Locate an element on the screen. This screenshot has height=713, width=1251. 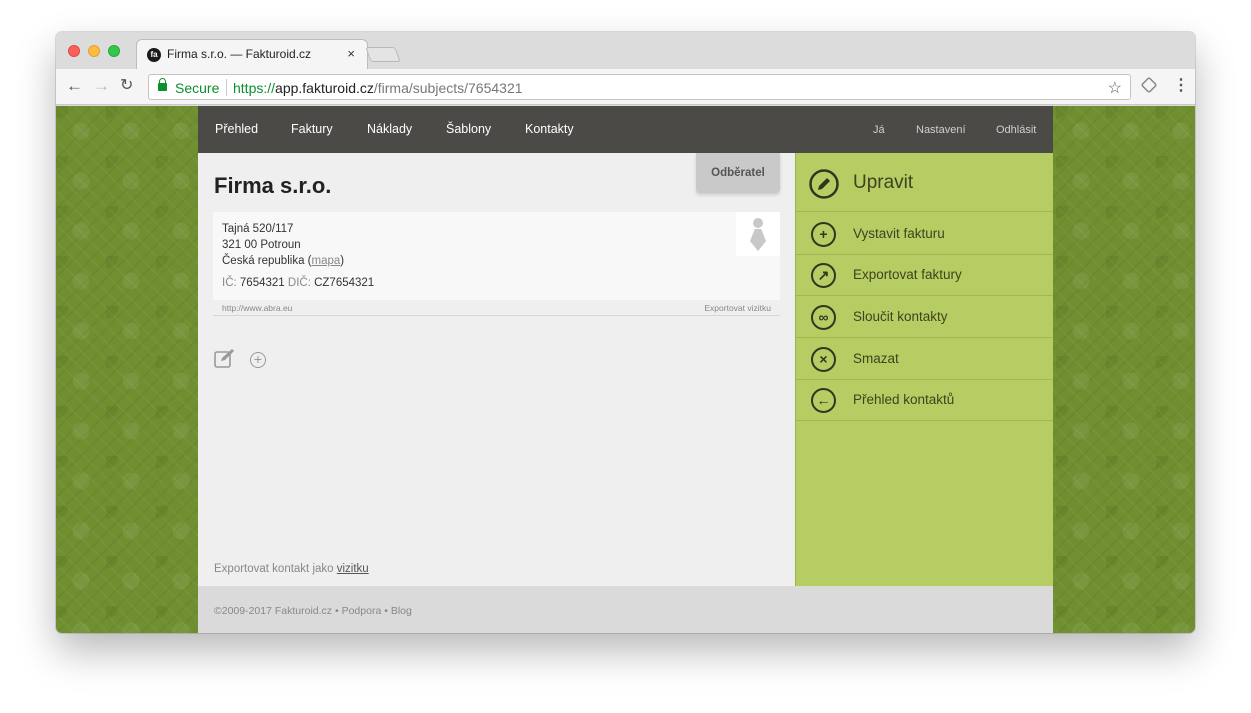
close-window-button is located at coordinates (74, 51).